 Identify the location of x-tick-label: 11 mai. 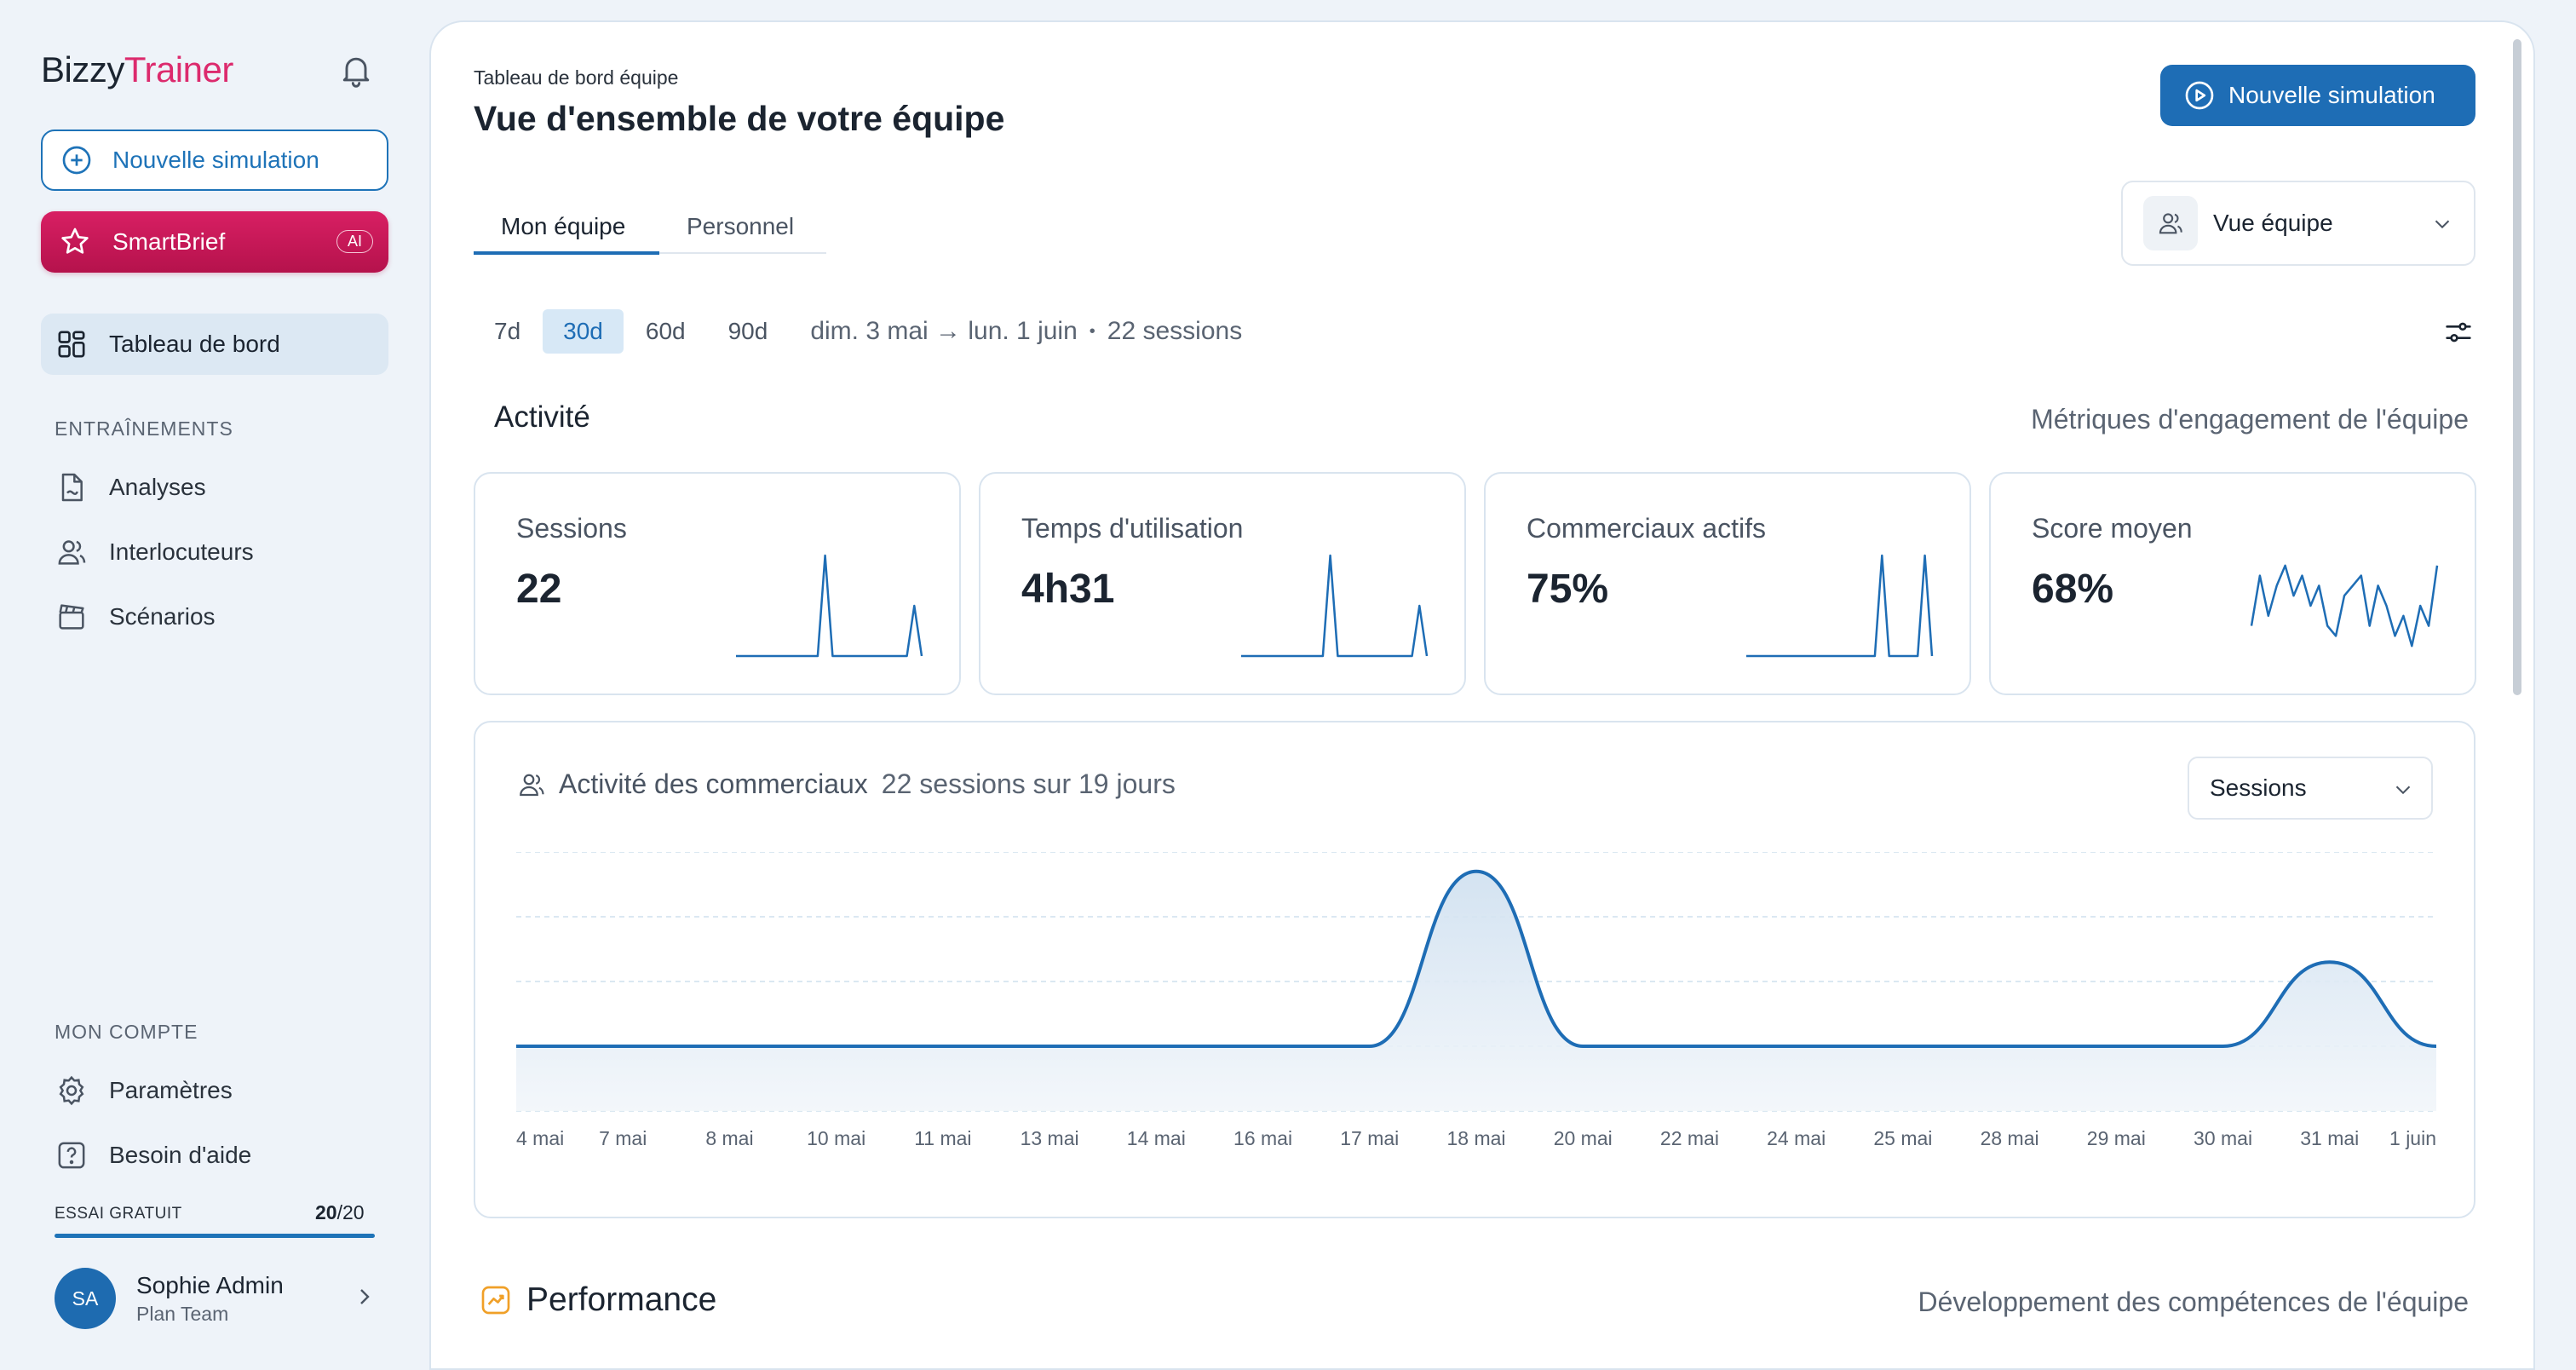
(943, 1138).